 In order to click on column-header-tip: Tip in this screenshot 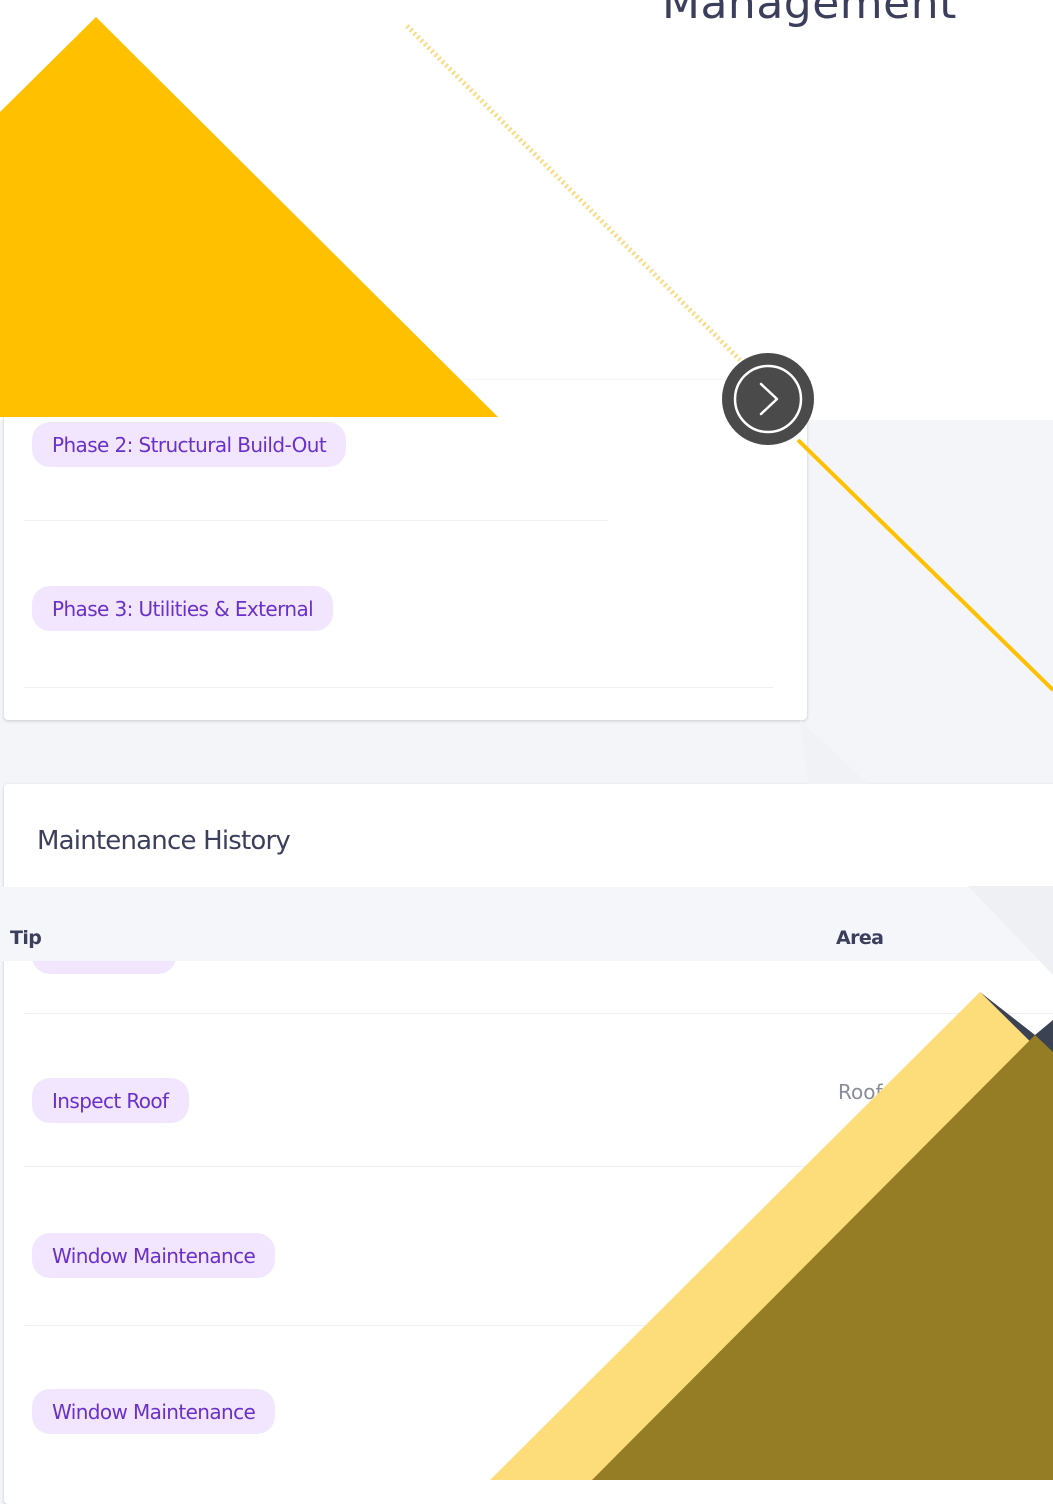, I will do `click(26, 938)`.